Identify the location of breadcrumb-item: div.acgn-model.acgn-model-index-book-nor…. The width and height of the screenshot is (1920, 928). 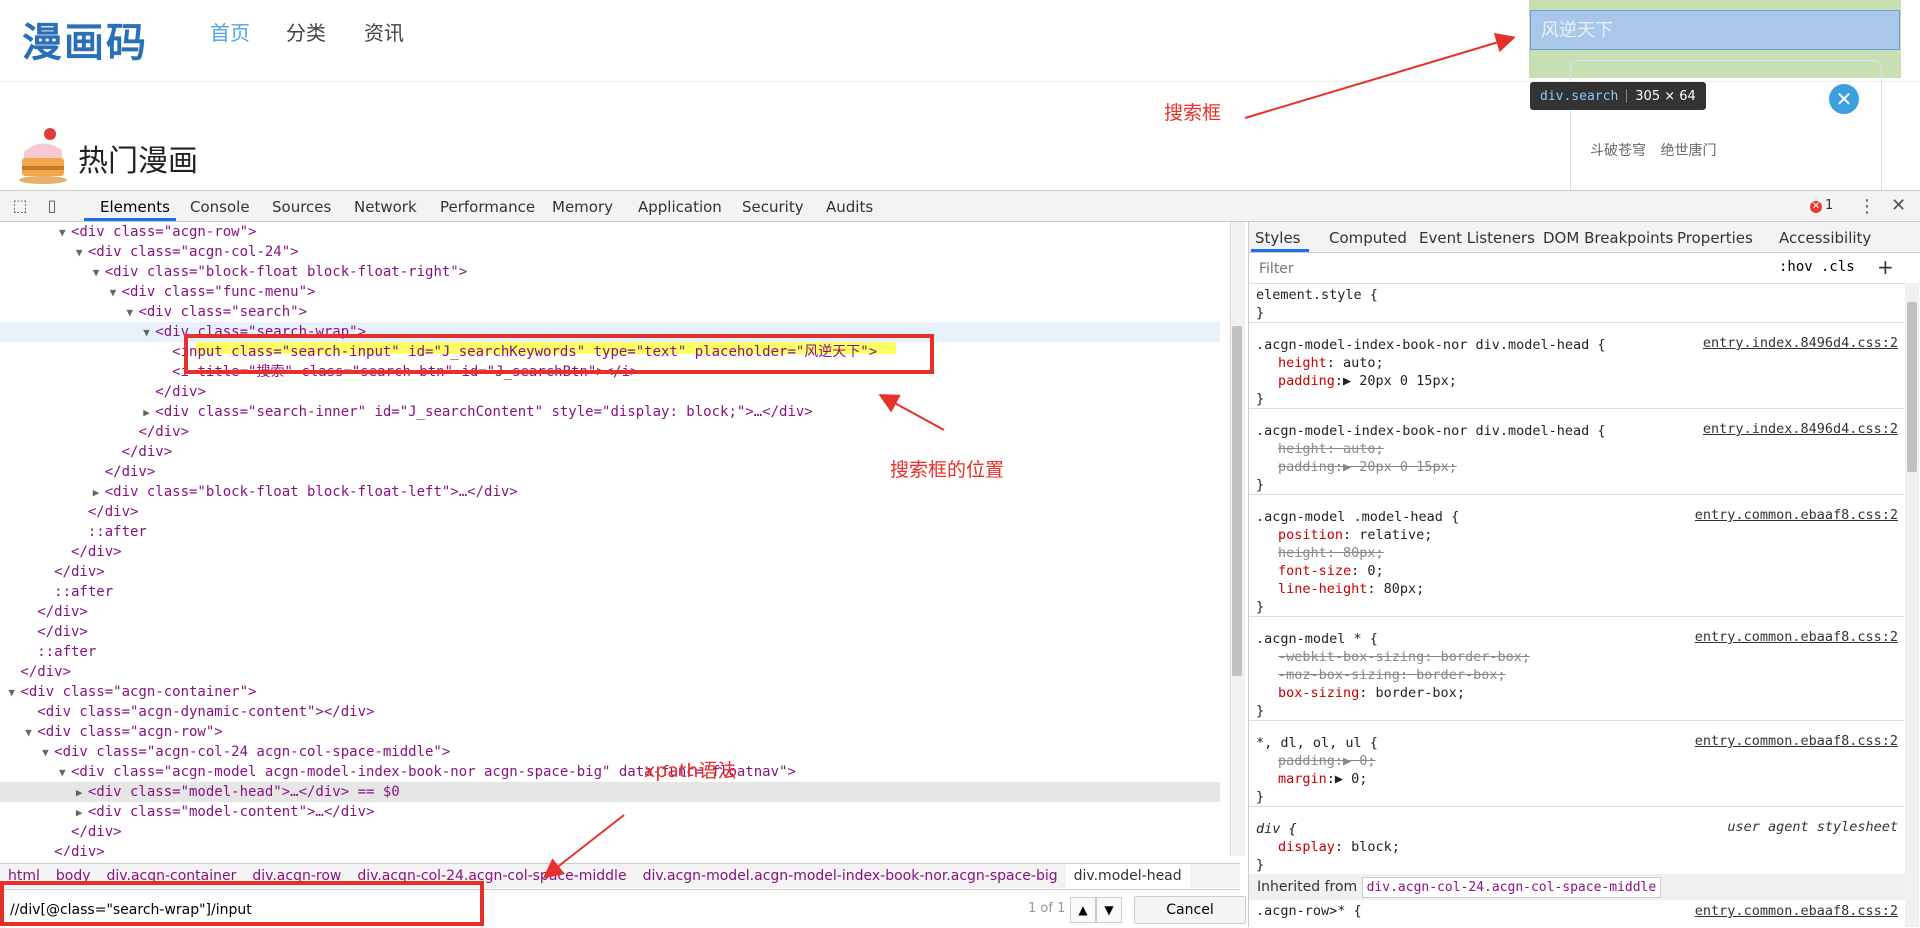
(850, 876).